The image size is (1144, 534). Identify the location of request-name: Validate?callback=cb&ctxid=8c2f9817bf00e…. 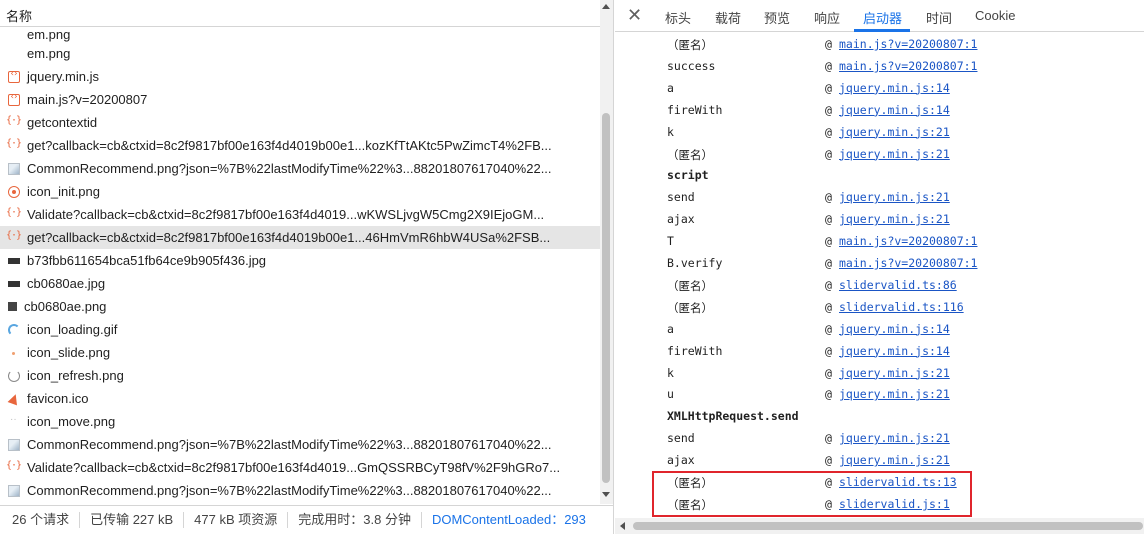
(294, 467).